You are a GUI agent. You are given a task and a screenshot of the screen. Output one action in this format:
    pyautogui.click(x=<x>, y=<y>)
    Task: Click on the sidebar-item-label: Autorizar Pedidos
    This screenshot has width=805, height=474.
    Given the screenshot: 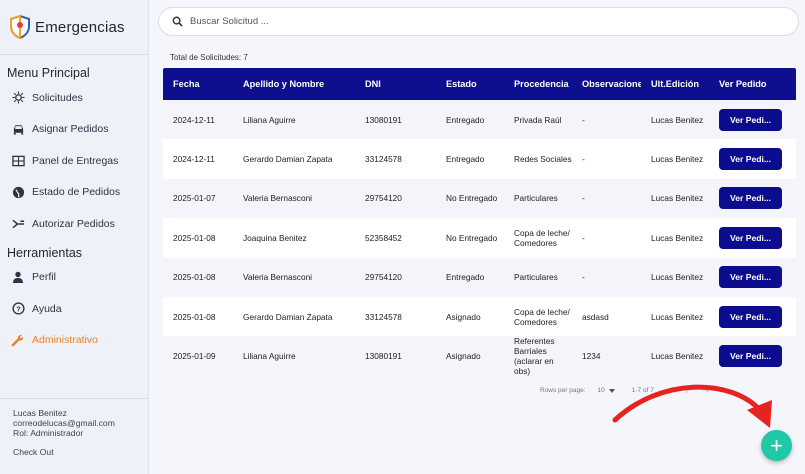 What is the action you would take?
    pyautogui.click(x=73, y=223)
    